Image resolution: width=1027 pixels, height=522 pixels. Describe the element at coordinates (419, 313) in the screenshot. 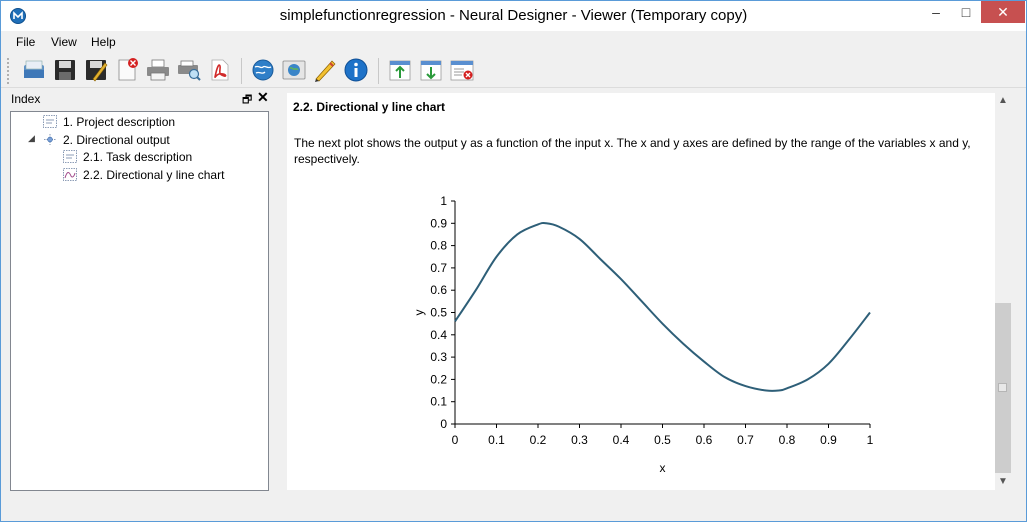

I see `y-axis-label: y` at that location.